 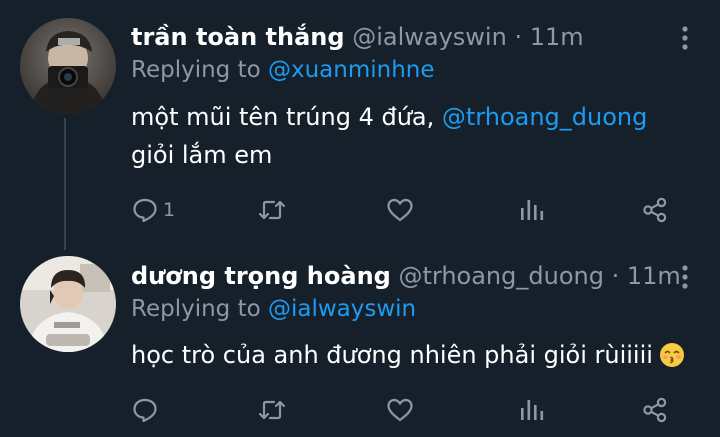 I want to click on tweet-header: dương trọng hoàng @trhoang_duong · 11m, so click(x=406, y=276).